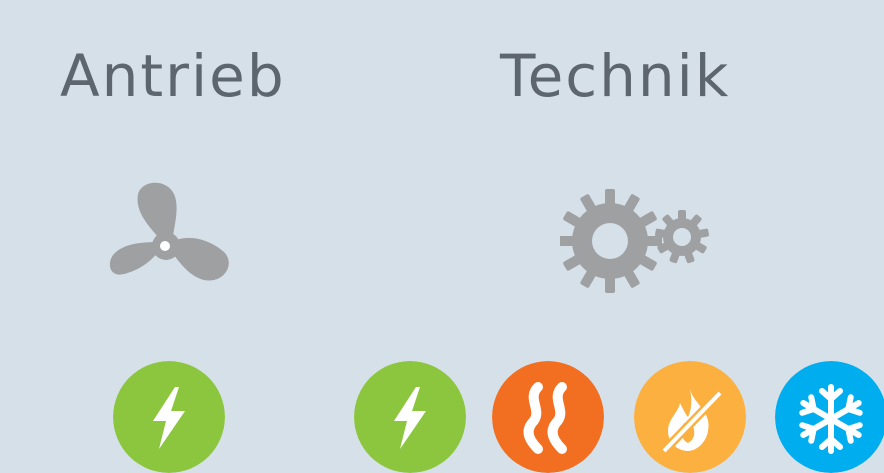 Image resolution: width=884 pixels, height=473 pixels. I want to click on heat-badge, so click(548, 417).